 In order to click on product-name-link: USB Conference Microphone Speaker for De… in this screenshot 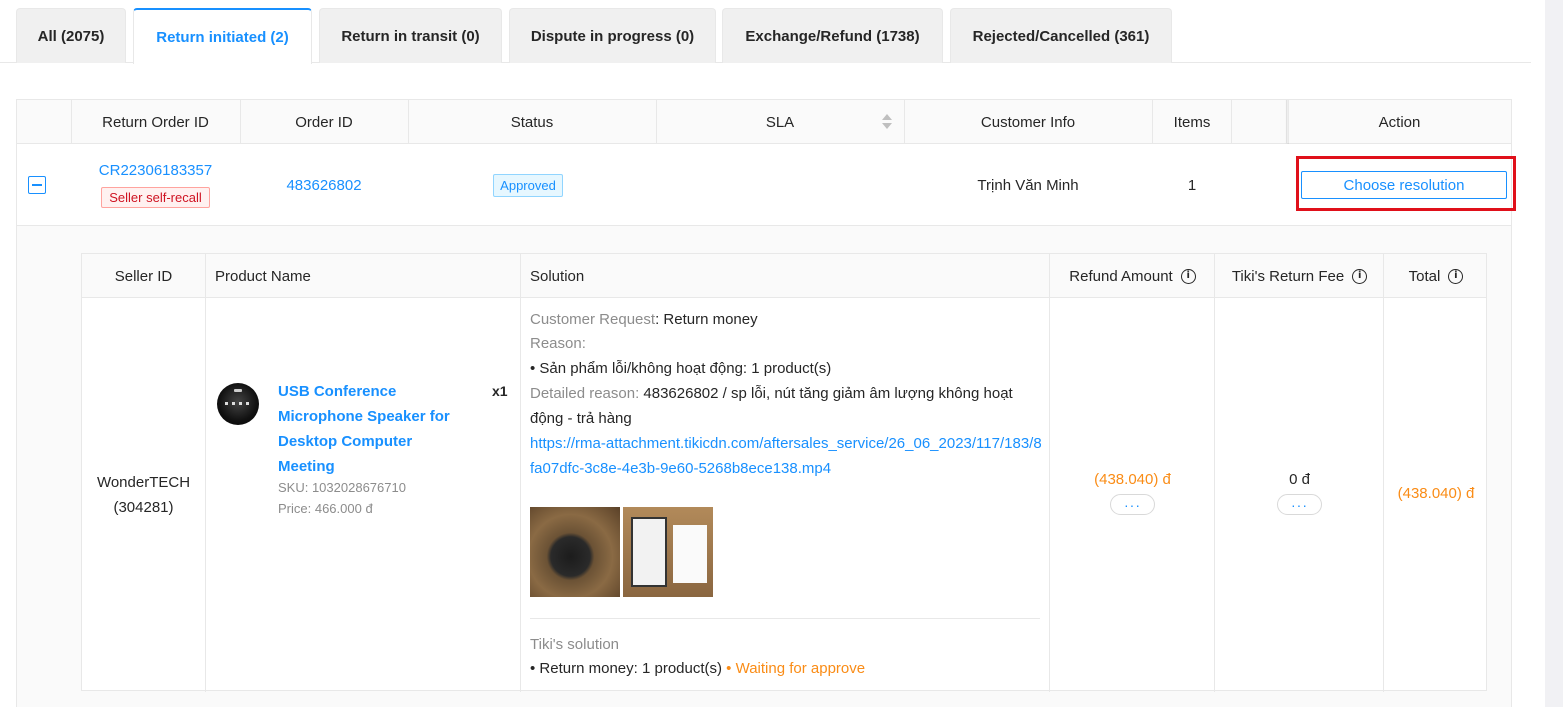, I will do `click(373, 429)`.